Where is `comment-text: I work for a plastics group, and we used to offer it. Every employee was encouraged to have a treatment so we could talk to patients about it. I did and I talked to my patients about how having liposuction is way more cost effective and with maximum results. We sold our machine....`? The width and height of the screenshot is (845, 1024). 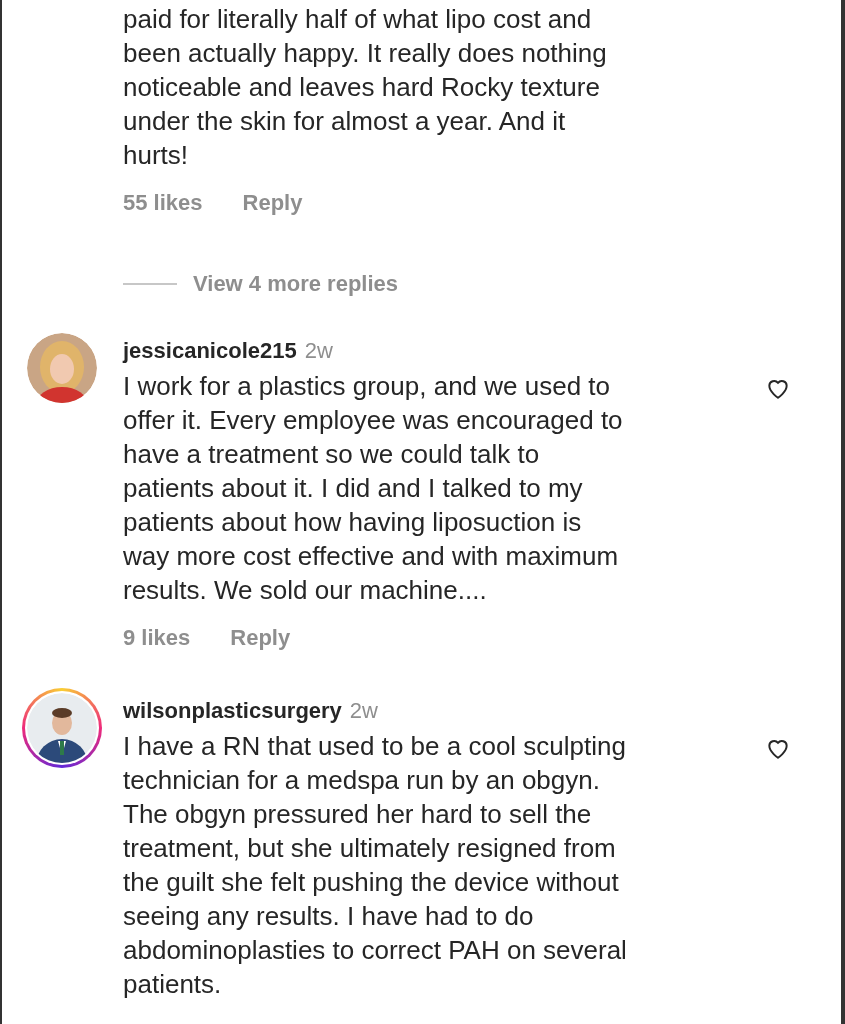 comment-text: I work for a plastics group, and we used to offer it. Every employee was encouraged to have a treatment so we could talk to patients about it. I did and I talked to my patients about how having liposuction is way more cost effective and with maximum results. We sold our machine.... is located at coordinates (373, 488).